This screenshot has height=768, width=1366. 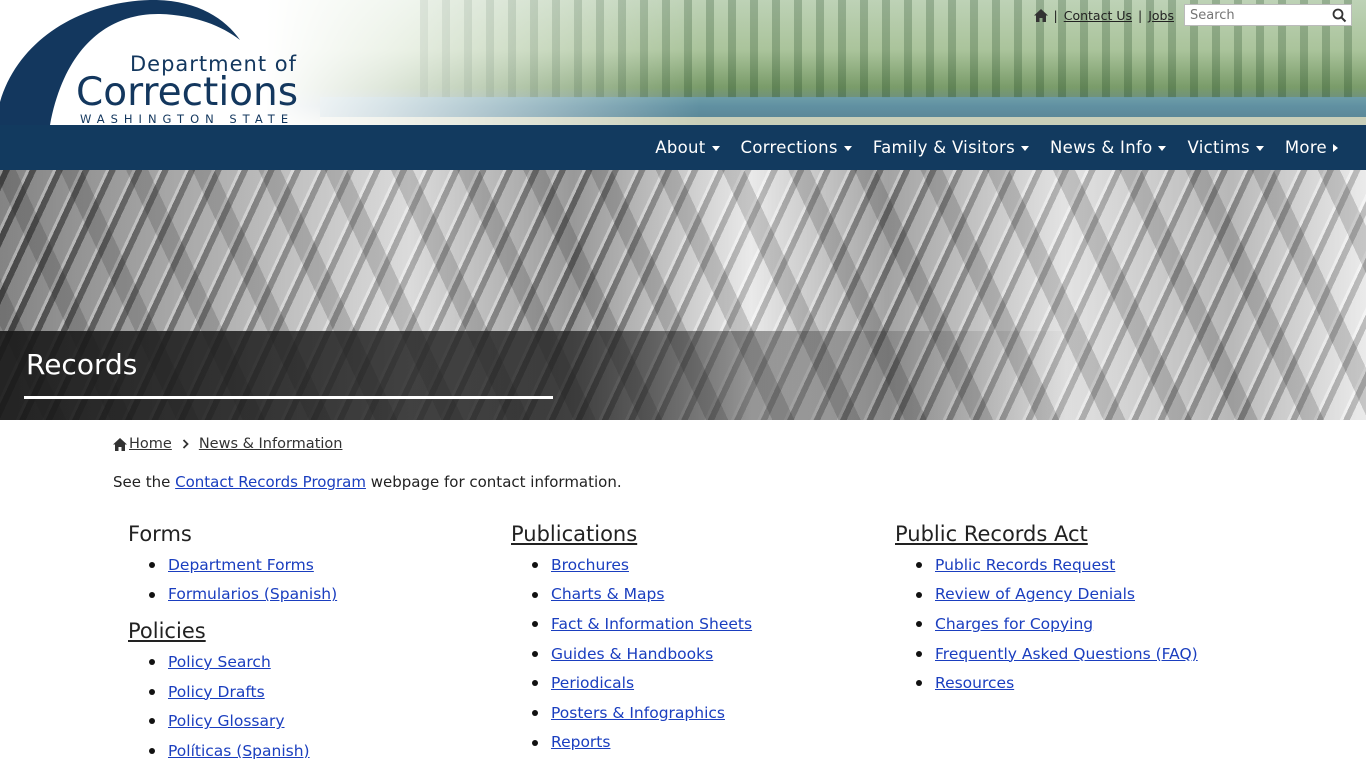 What do you see at coordinates (318, 565) in the screenshot?
I see `list-item: Department Forms` at bounding box center [318, 565].